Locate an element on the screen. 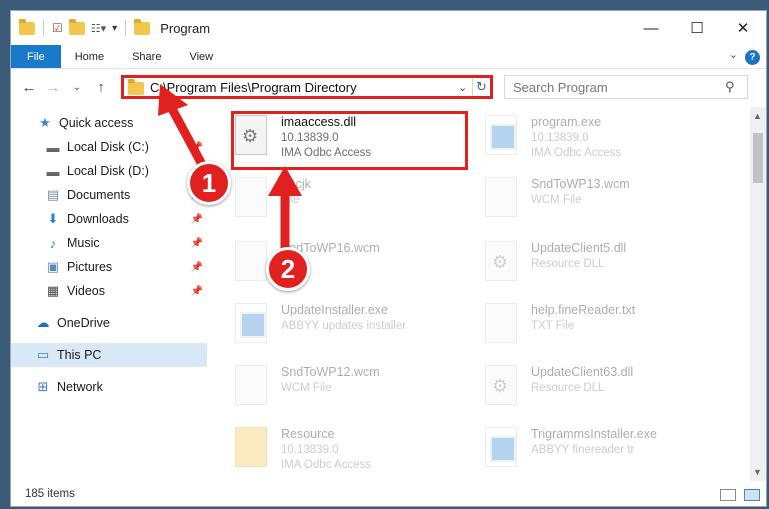 The width and height of the screenshot is (769, 509). search-input: Search Program is located at coordinates (619, 87).